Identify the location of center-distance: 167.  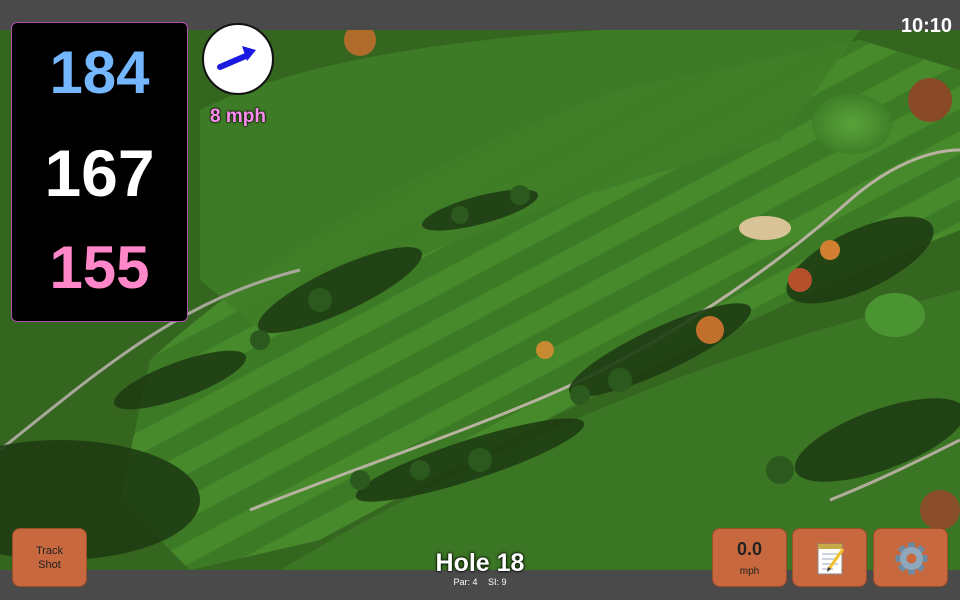
(99, 173).